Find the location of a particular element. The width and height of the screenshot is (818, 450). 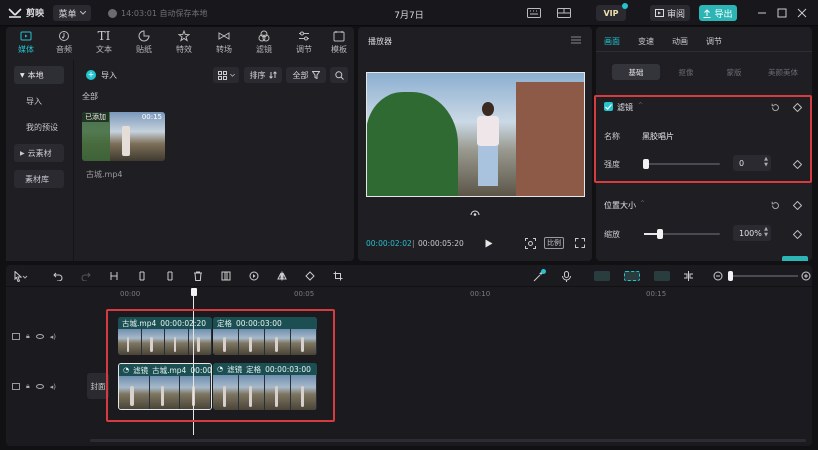

review-button: 审阅 is located at coordinates (670, 13).